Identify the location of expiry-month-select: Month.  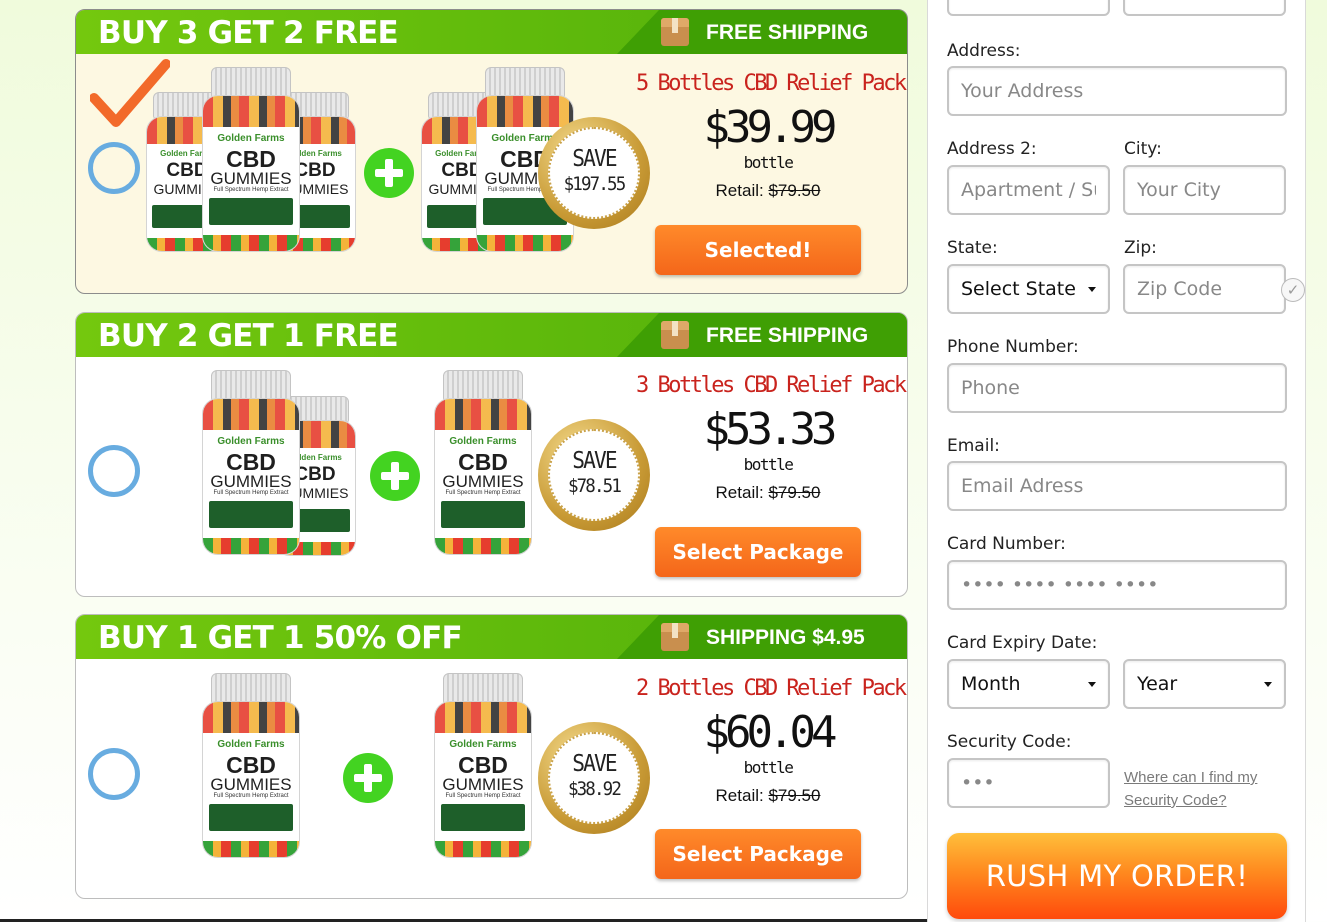
(1028, 684).